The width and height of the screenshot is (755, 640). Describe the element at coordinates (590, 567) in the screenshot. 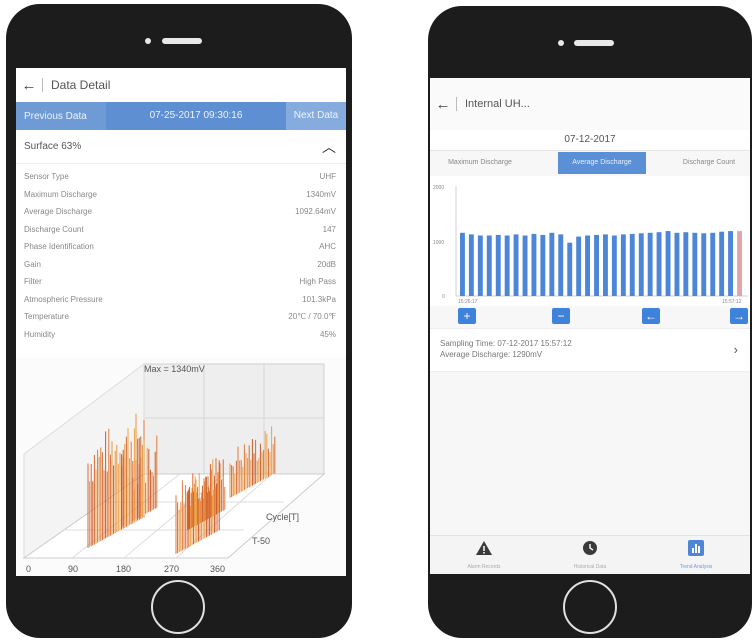

I see `tab-label: Historical Data` at that location.